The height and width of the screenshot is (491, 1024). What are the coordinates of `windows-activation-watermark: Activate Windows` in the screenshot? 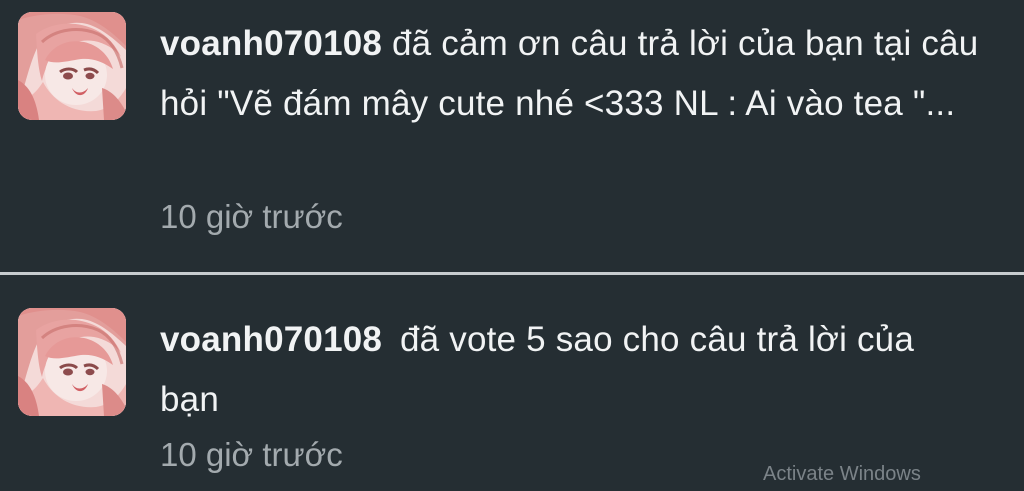 It's located at (842, 474).